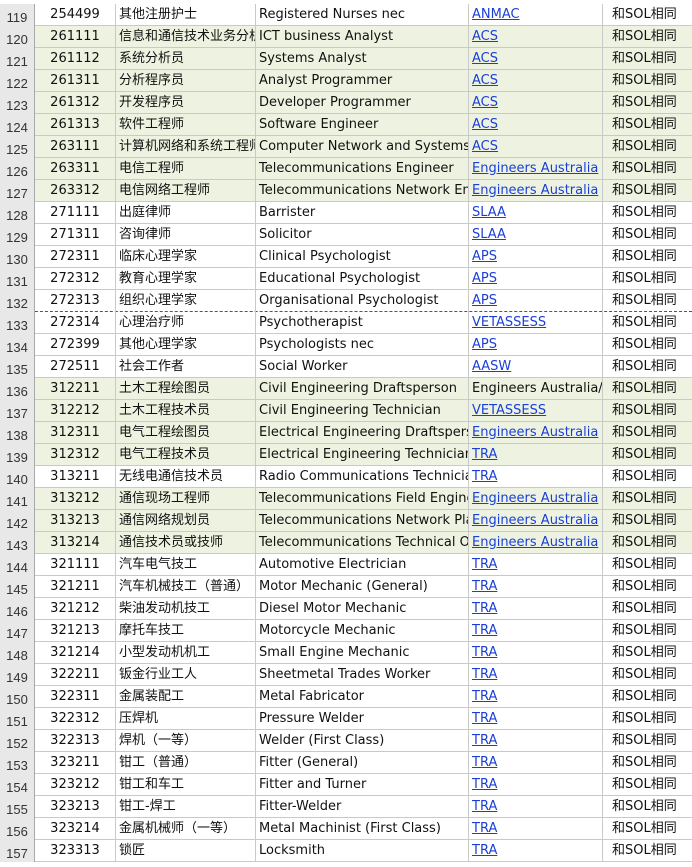 Image resolution: width=692 pixels, height=867 pixels. Describe the element at coordinates (186, 609) in the screenshot. I see `chinese-occupation-cell: 柴油发动机技工` at that location.